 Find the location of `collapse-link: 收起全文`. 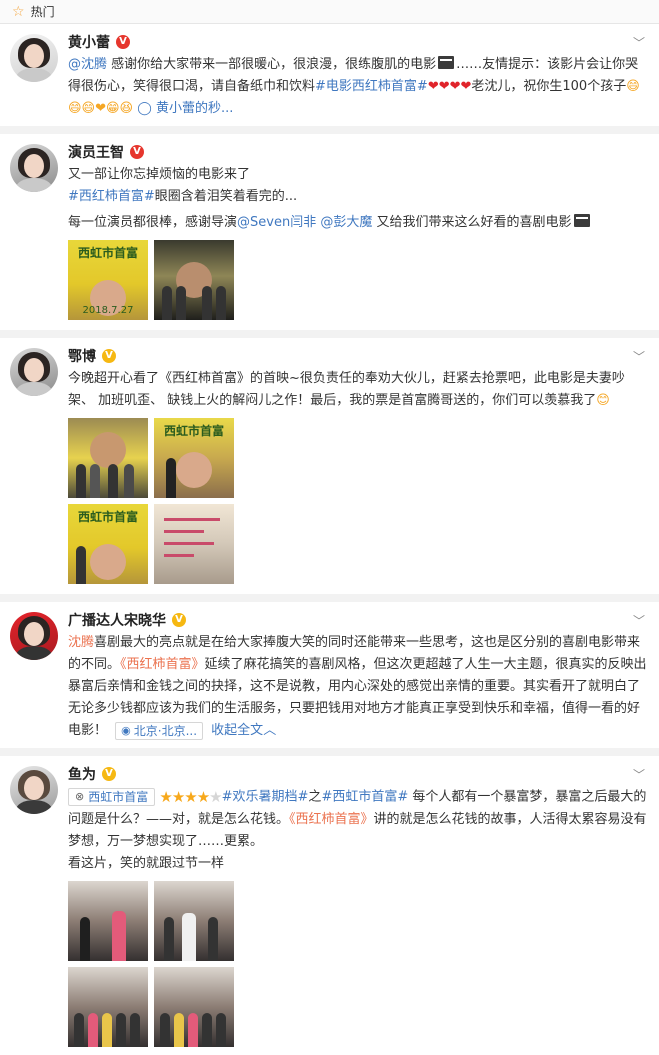

collapse-link: 收起全文 is located at coordinates (237, 730).